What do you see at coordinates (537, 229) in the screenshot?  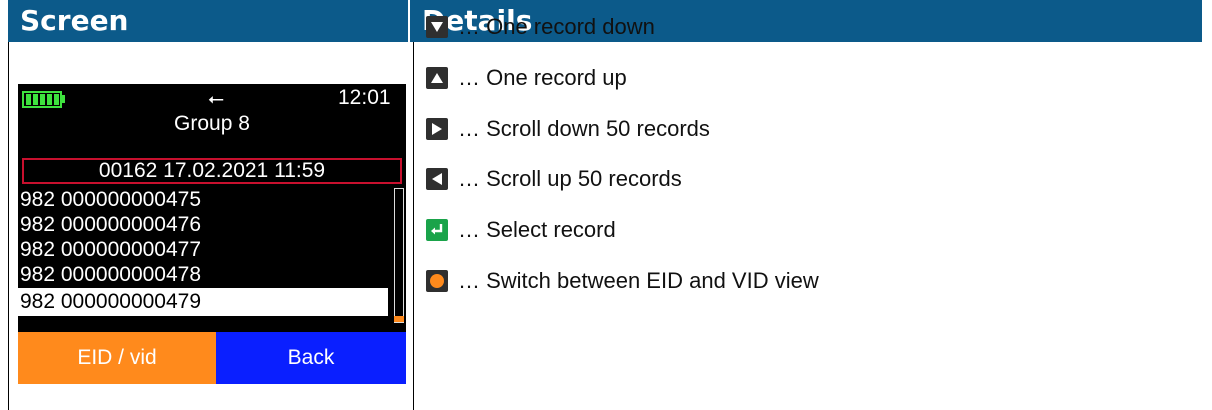 I see `detail-text: … Select record` at bounding box center [537, 229].